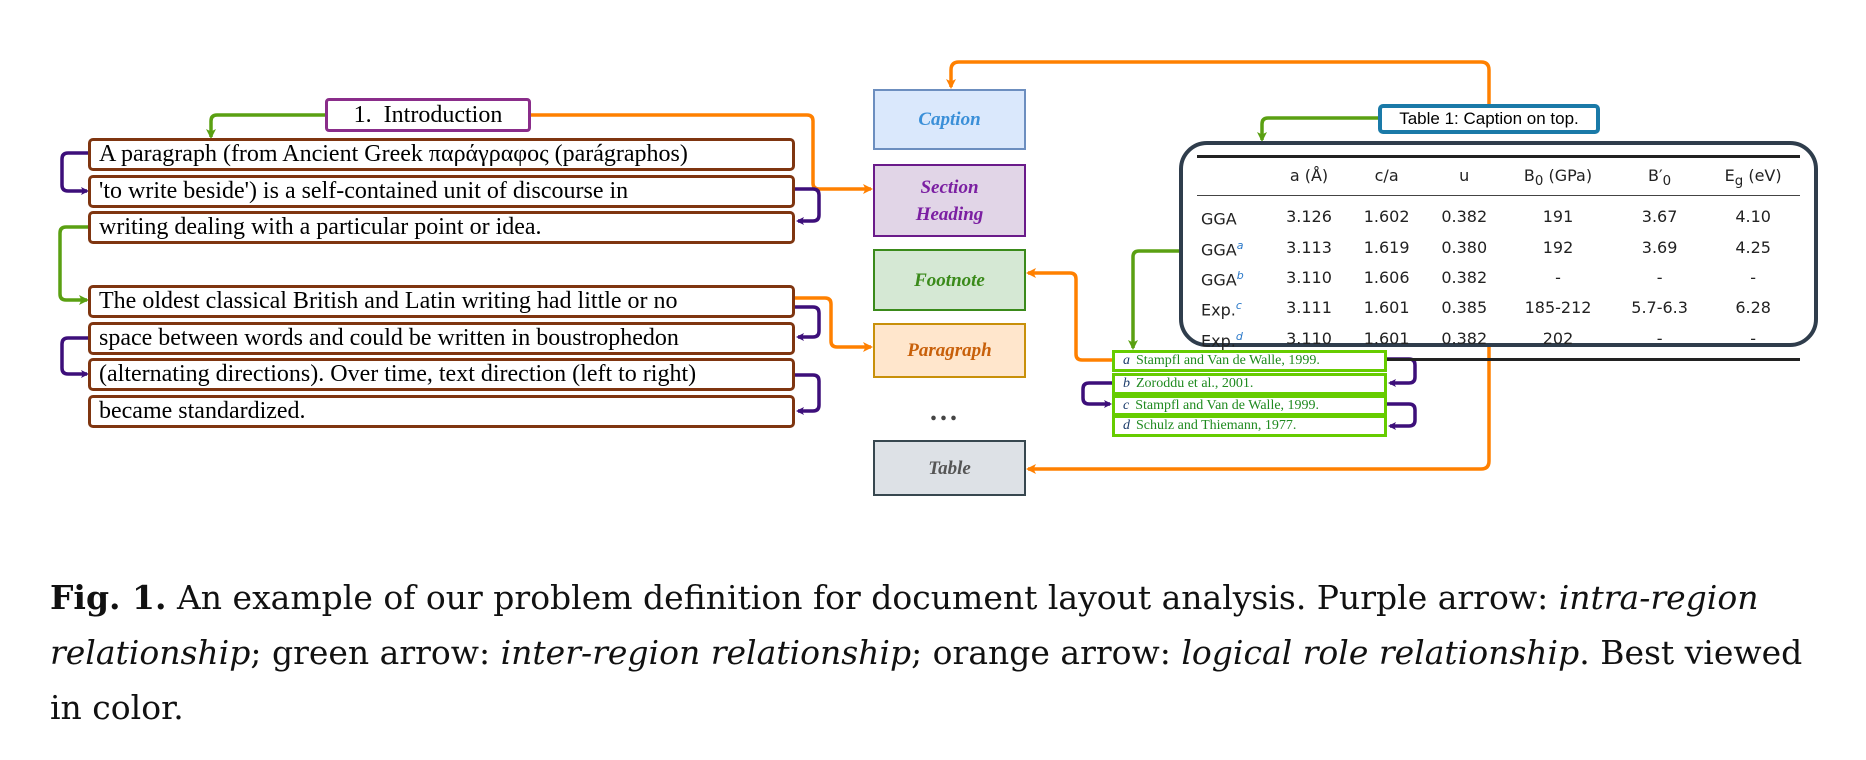 The image size is (1866, 760). I want to click on caption-term: logical role relationship, so click(1380, 652).